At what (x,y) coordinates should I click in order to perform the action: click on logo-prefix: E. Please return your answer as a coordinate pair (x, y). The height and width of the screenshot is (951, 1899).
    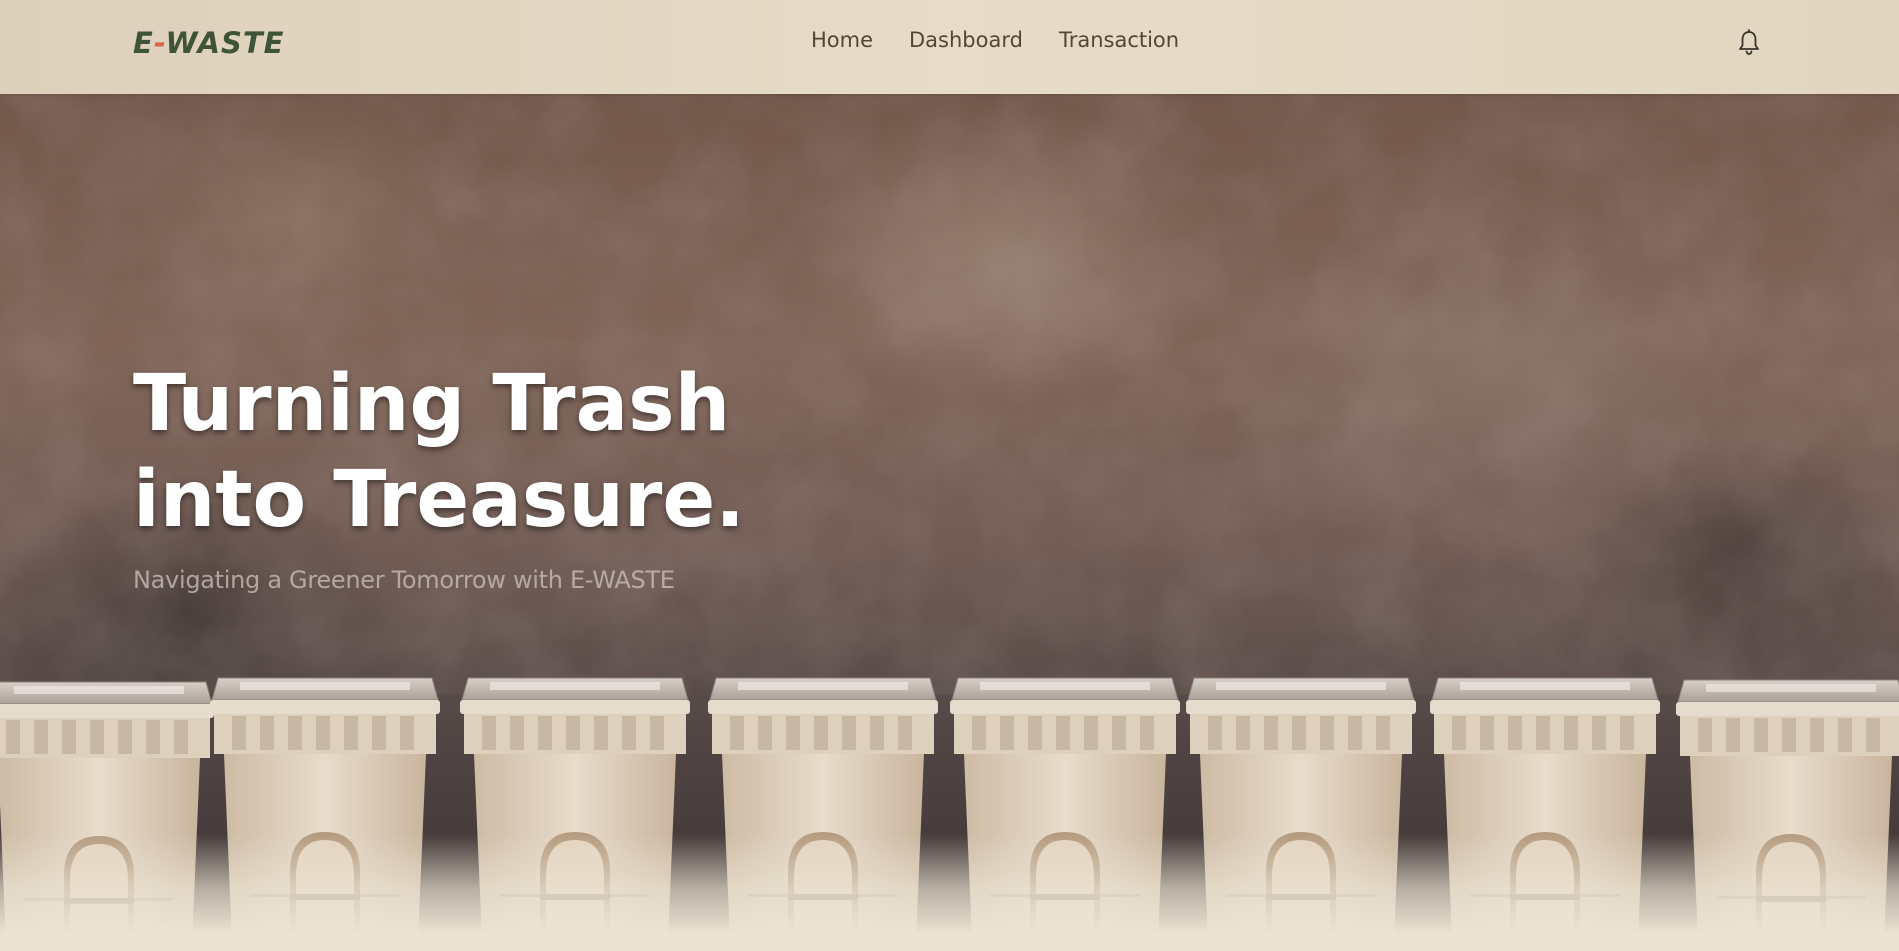
    Looking at the image, I should click on (143, 43).